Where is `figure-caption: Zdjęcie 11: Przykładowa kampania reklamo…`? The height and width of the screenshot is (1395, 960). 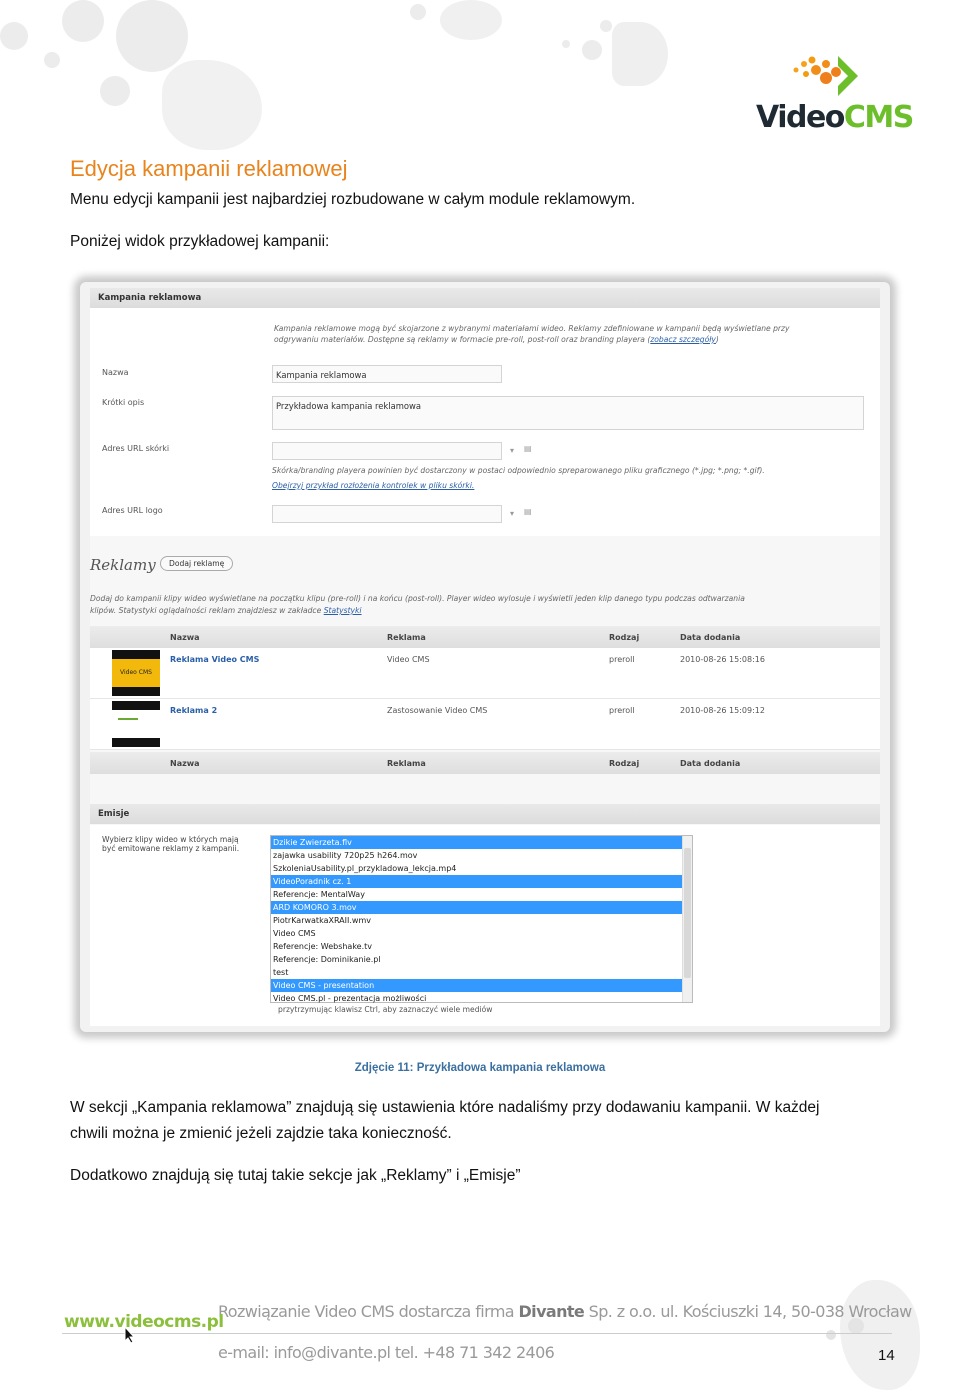
figure-caption: Zdjęcie 11: Przykładowa kampania reklamo… is located at coordinates (480, 1068).